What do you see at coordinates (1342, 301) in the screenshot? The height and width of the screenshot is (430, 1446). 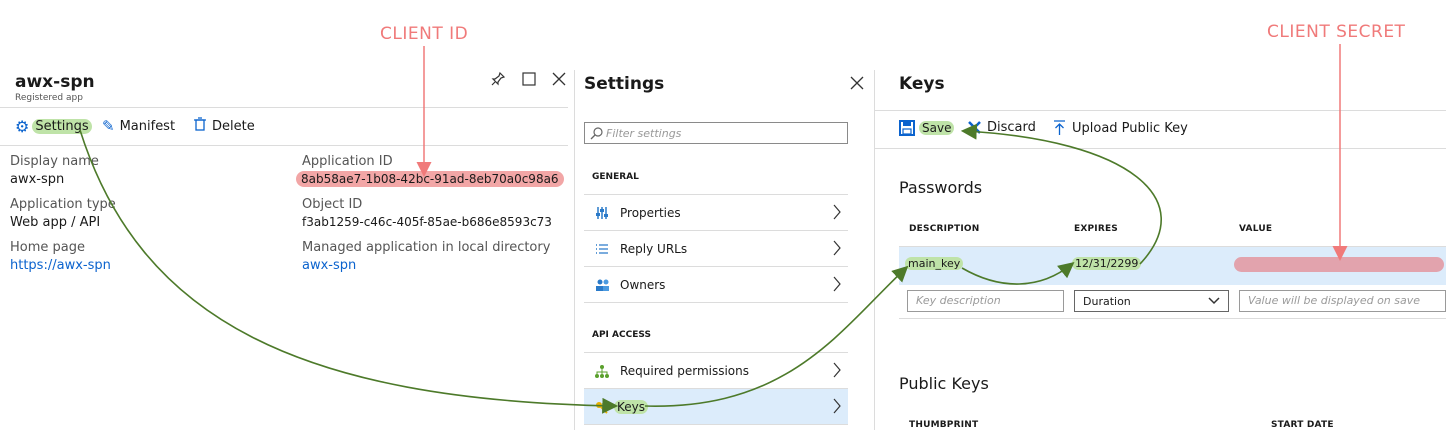 I see `key-value-input: Value will be displayed on save` at bounding box center [1342, 301].